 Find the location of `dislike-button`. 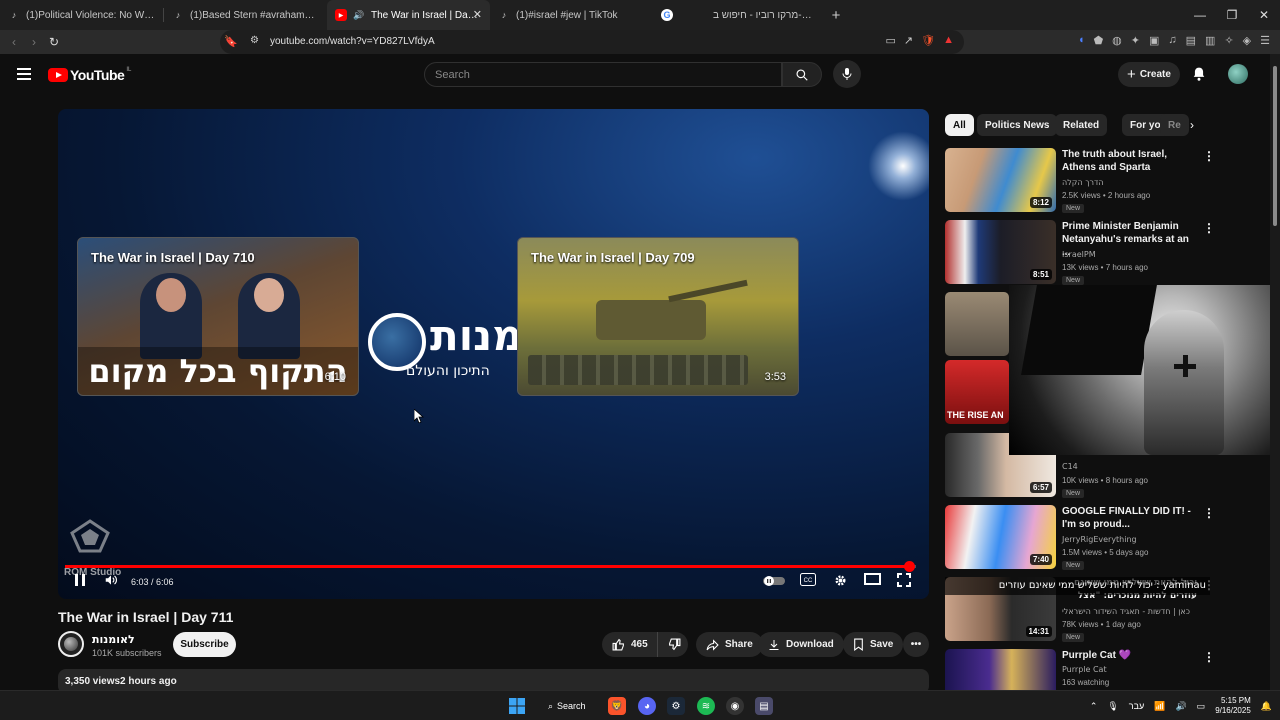

dislike-button is located at coordinates (672, 644).